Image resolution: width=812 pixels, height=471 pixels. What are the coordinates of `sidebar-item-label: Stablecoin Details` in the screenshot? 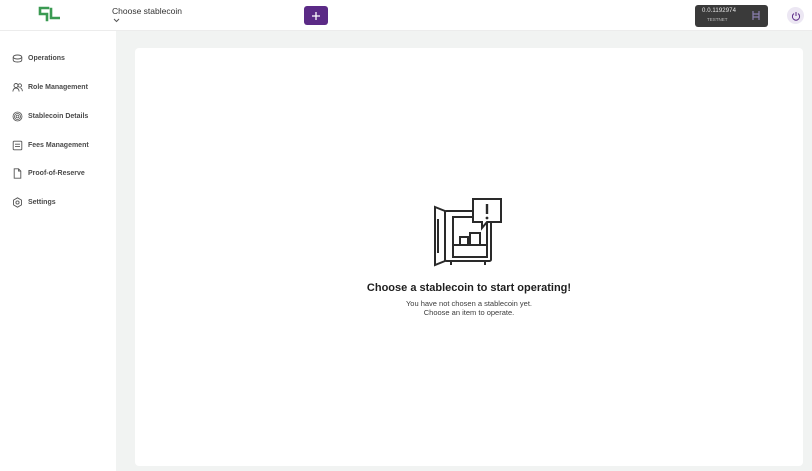 It's located at (58, 116).